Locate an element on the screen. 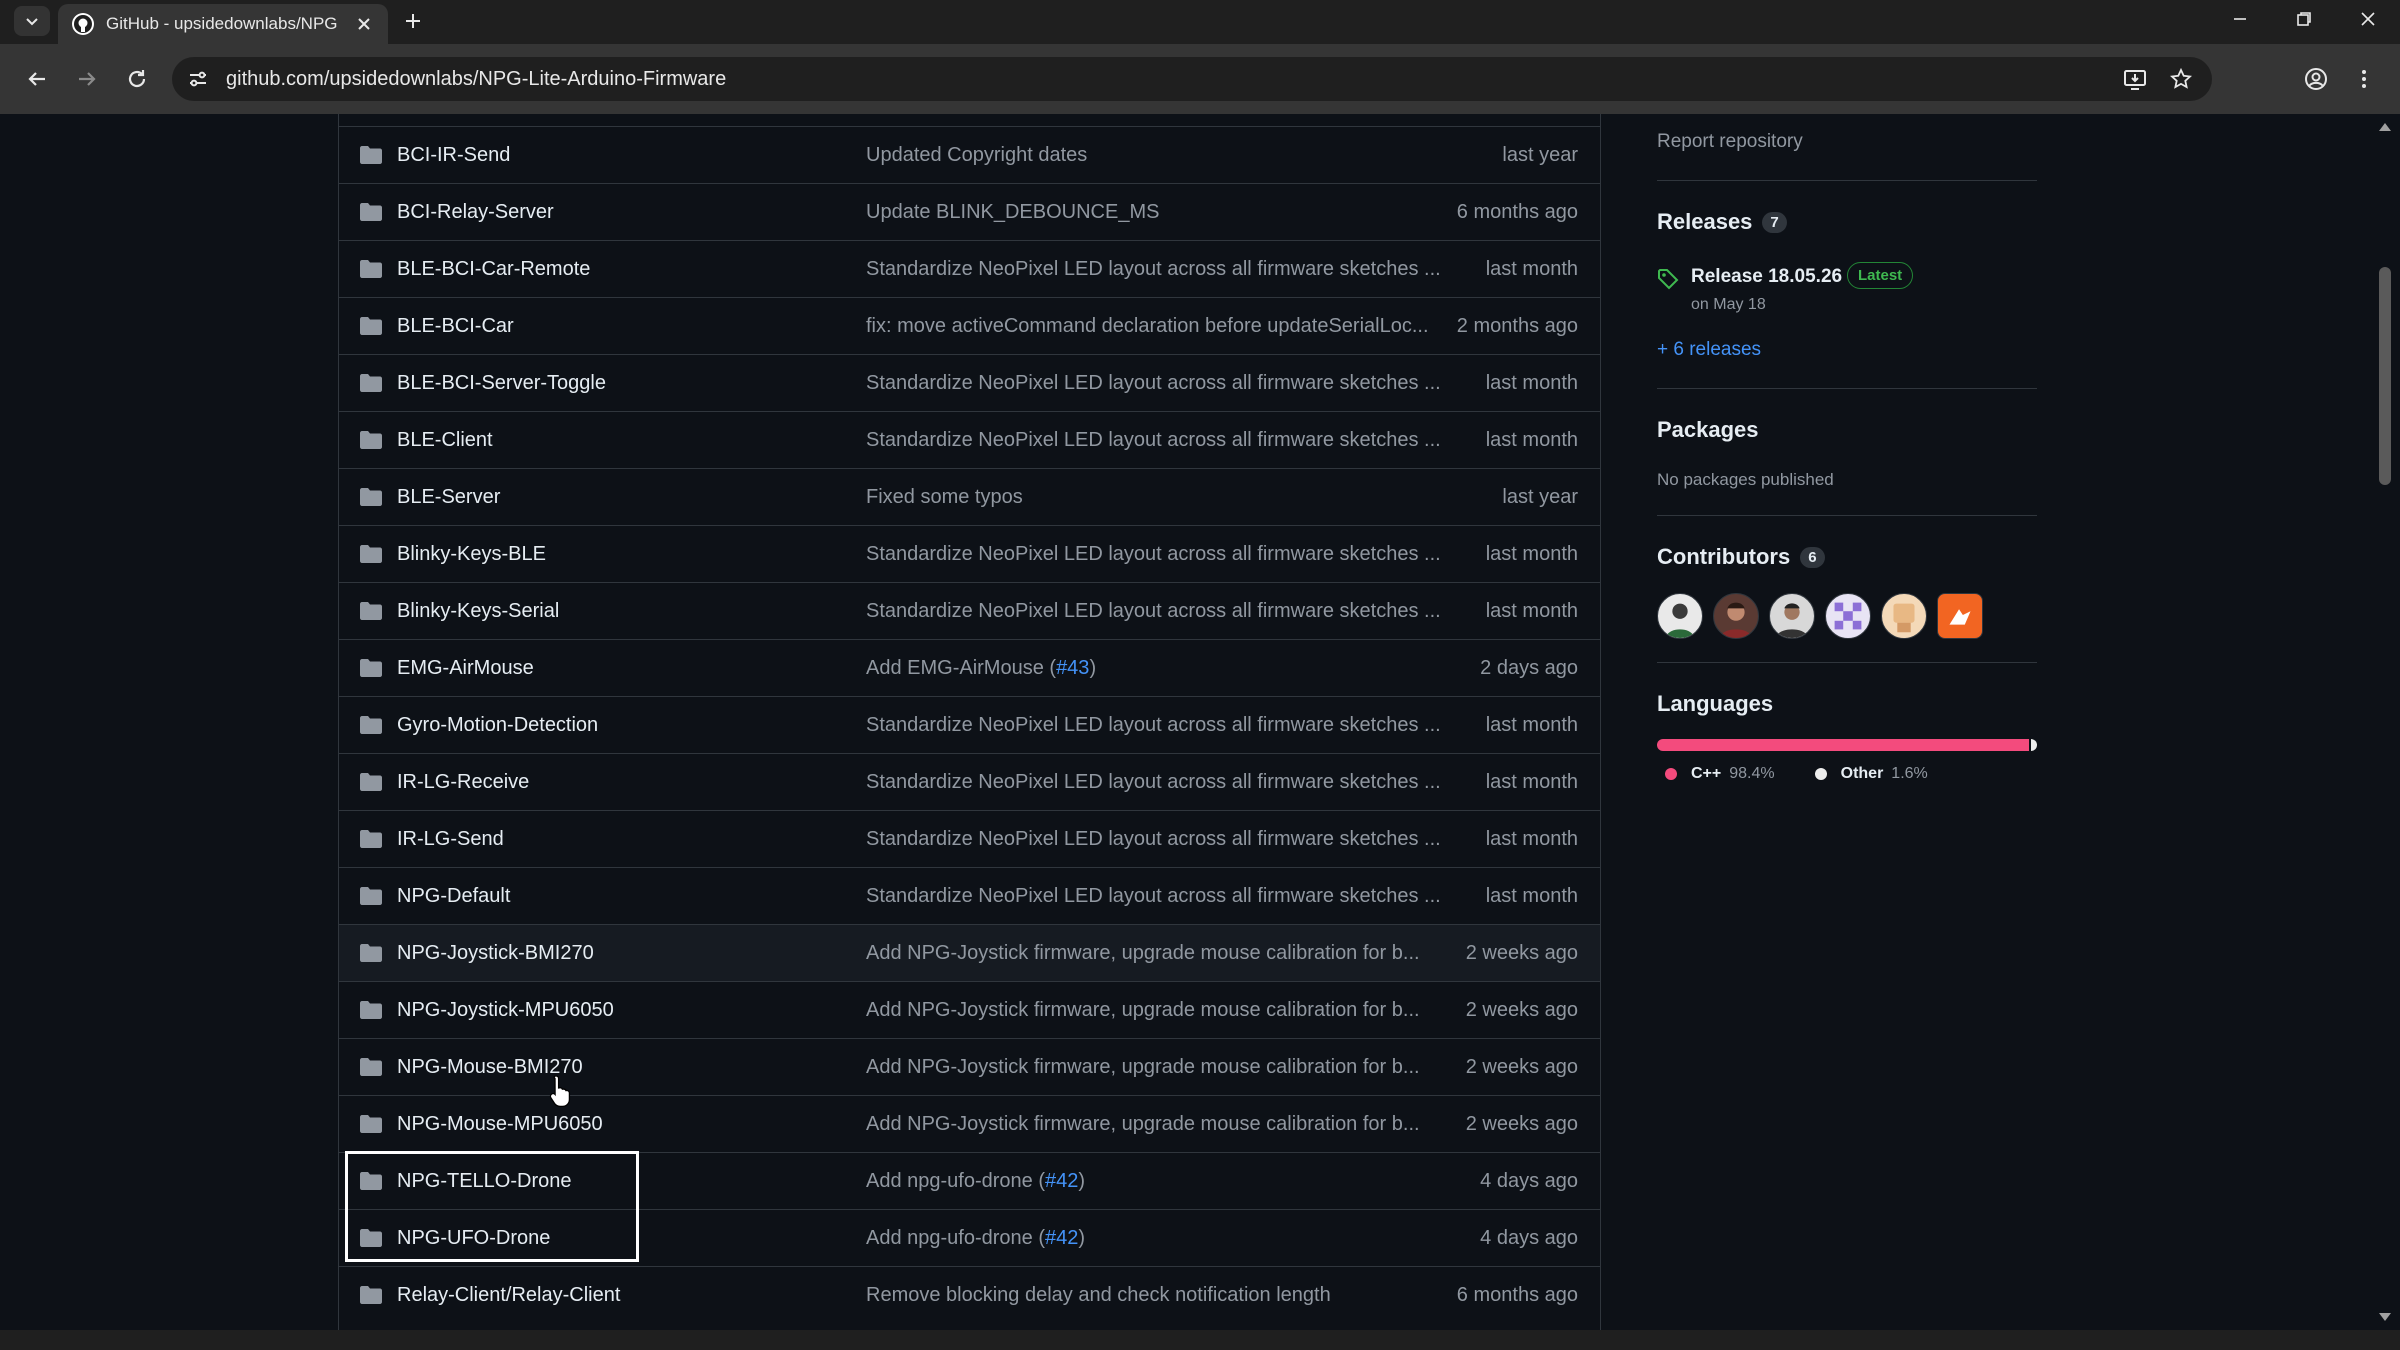 Image resolution: width=2400 pixels, height=1350 pixels. new-tab-button is located at coordinates (413, 21).